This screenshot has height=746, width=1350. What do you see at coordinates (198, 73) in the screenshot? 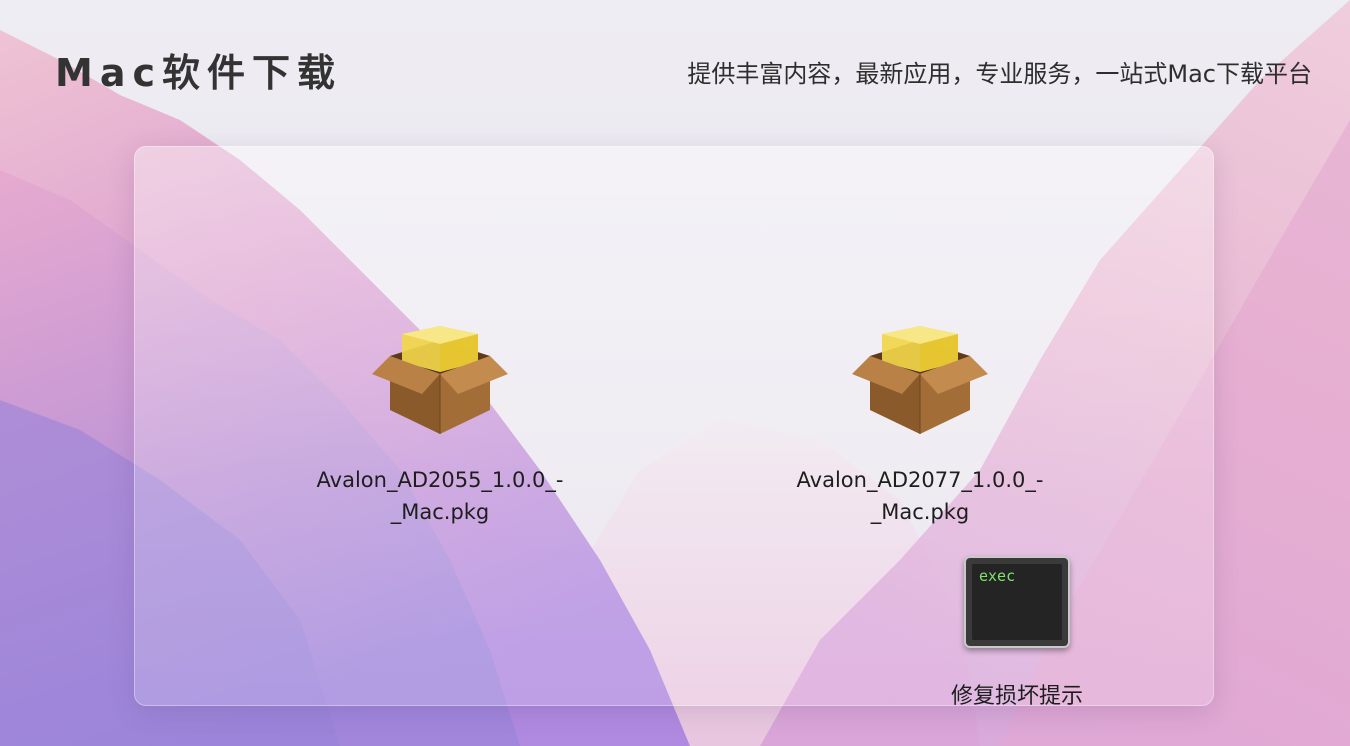
I see `site-title: Mac软件下载` at bounding box center [198, 73].